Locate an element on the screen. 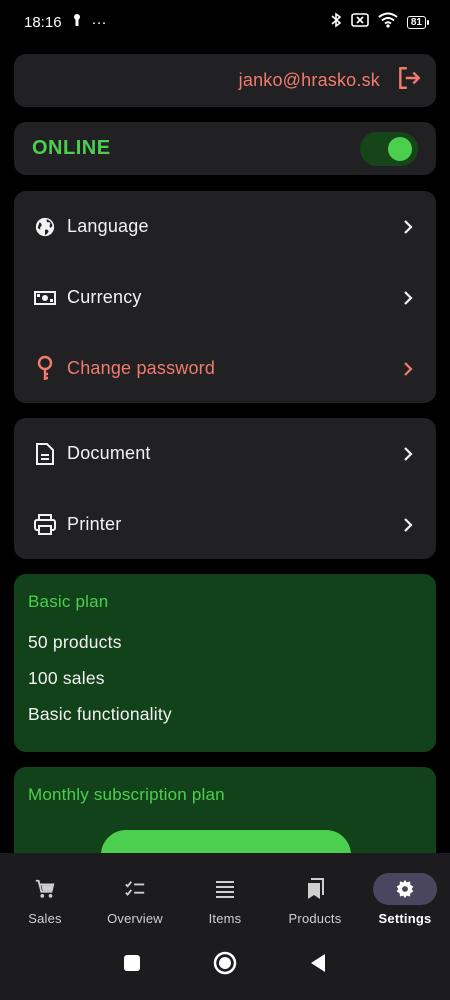  document-label: Document is located at coordinates (109, 453).